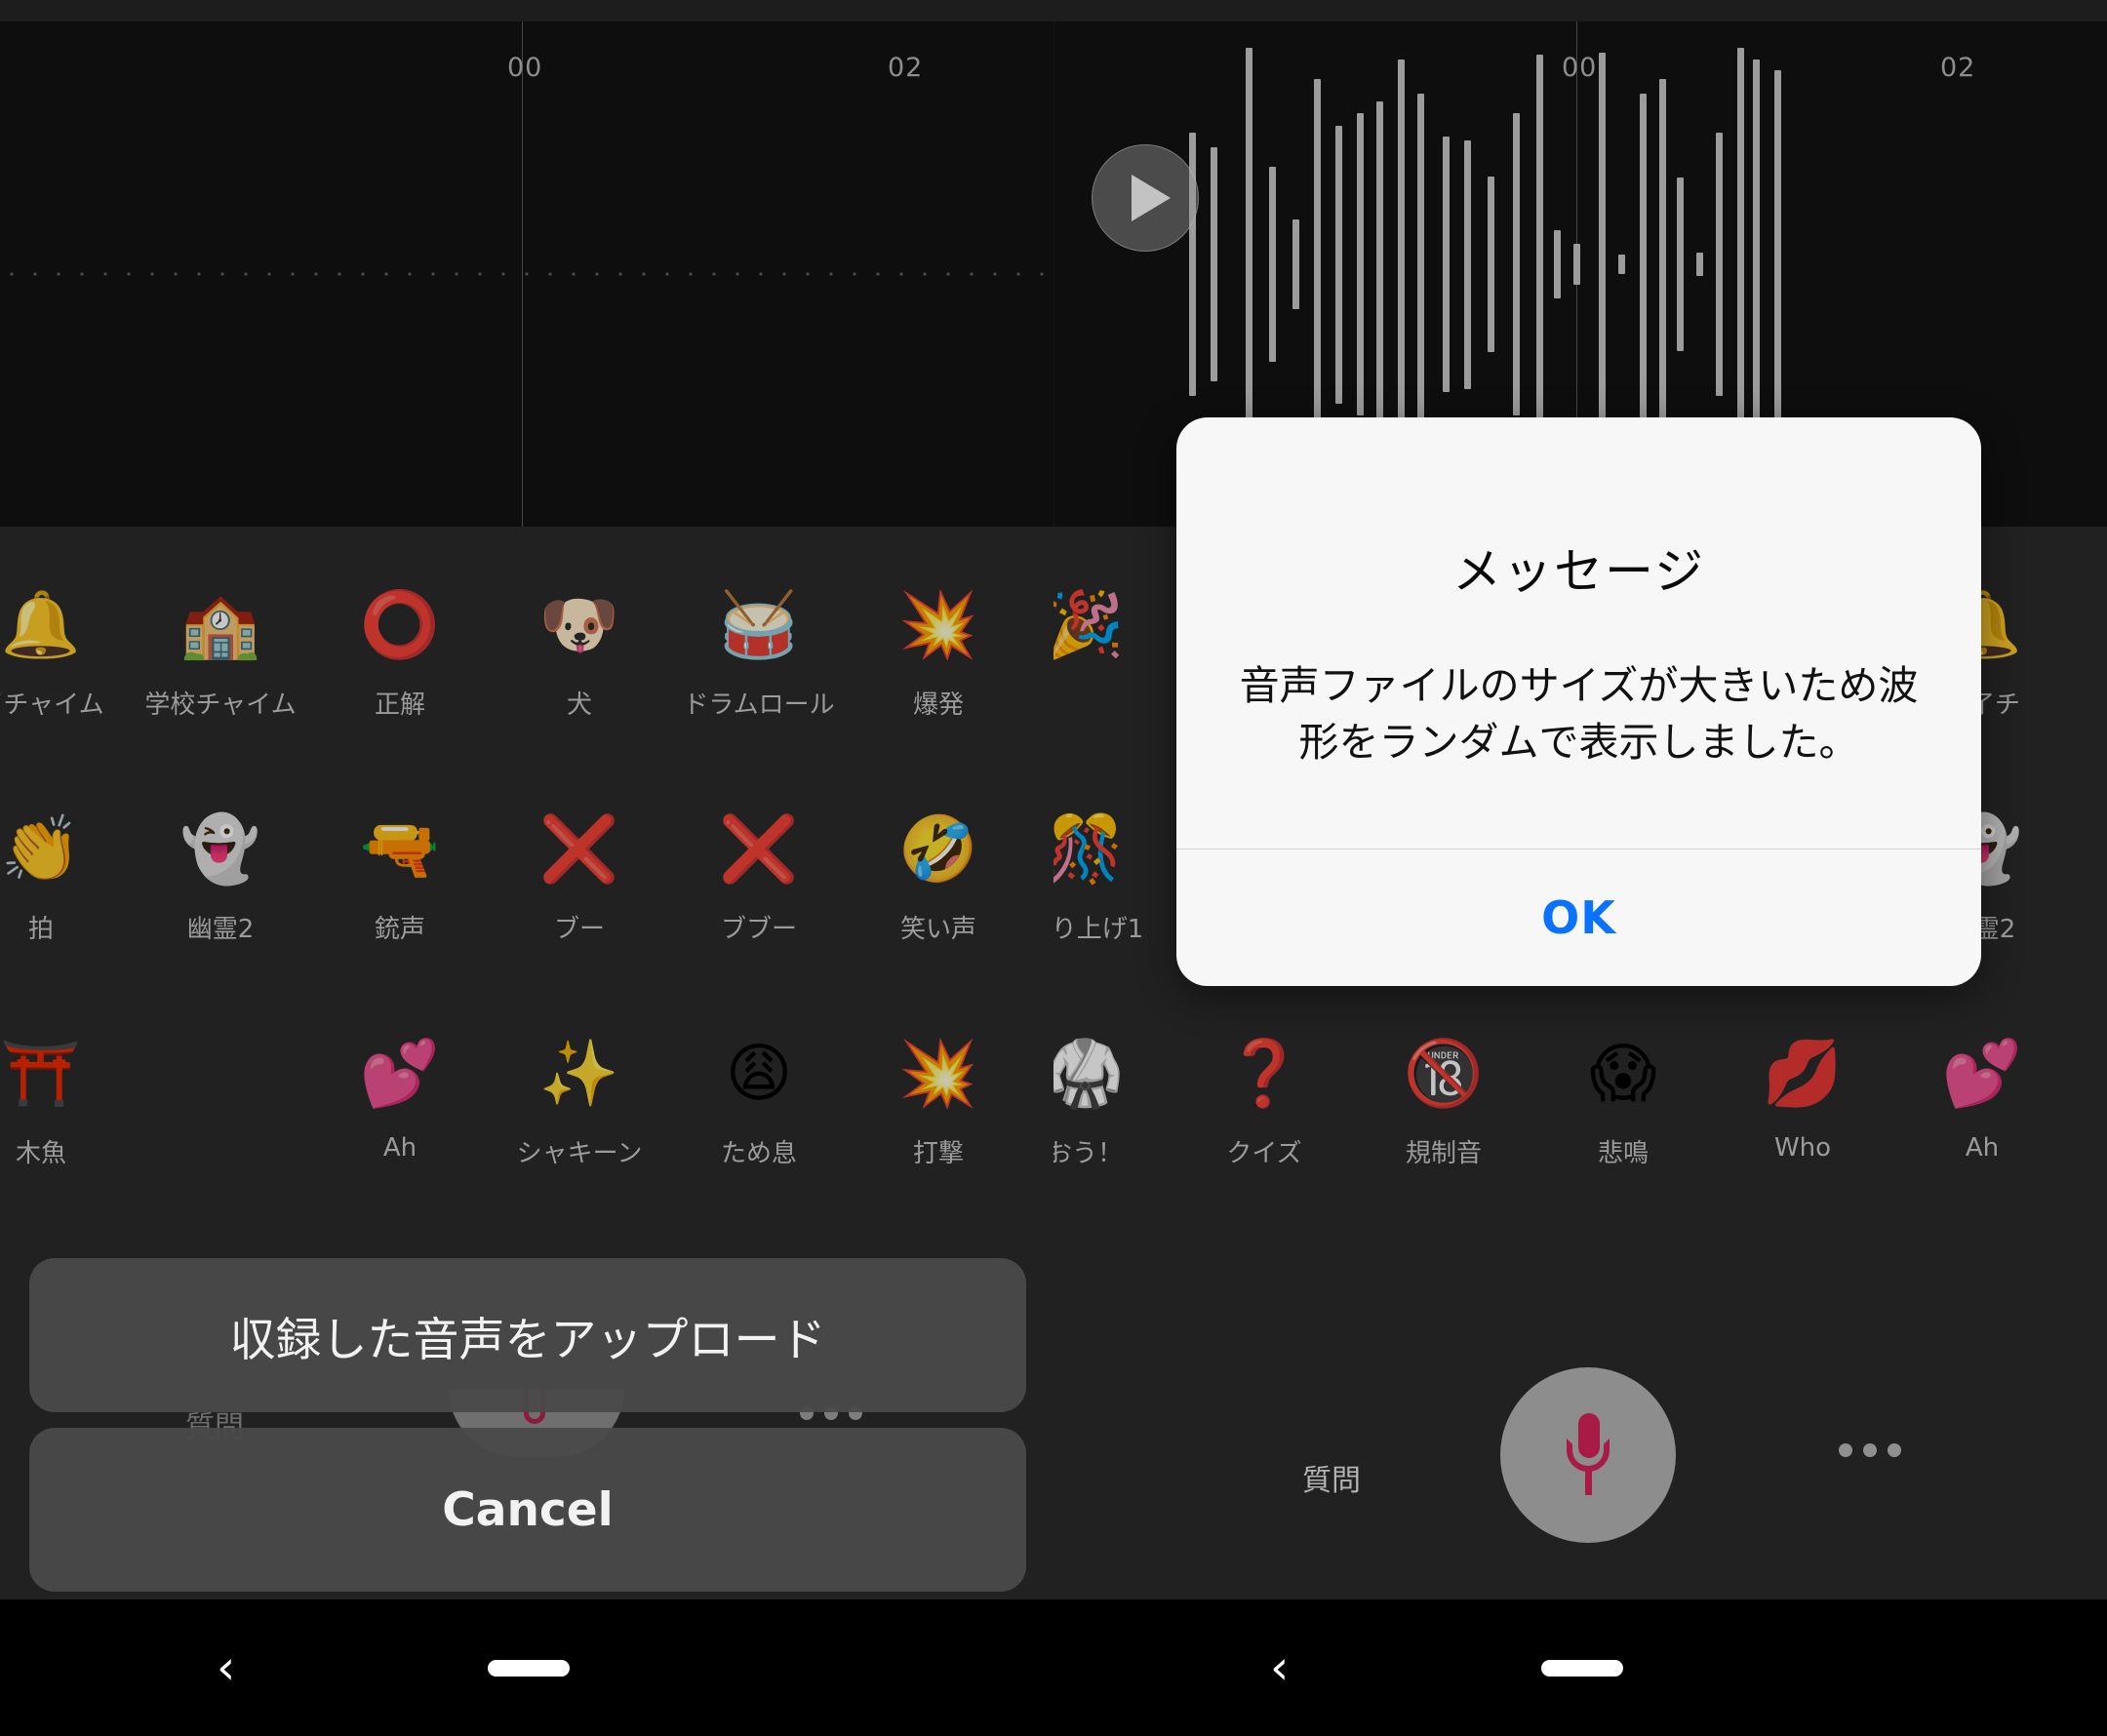 Image resolution: width=2107 pixels, height=1736 pixels. Describe the element at coordinates (1579, 571) in the screenshot. I see `dialog-title: メッセージ` at that location.